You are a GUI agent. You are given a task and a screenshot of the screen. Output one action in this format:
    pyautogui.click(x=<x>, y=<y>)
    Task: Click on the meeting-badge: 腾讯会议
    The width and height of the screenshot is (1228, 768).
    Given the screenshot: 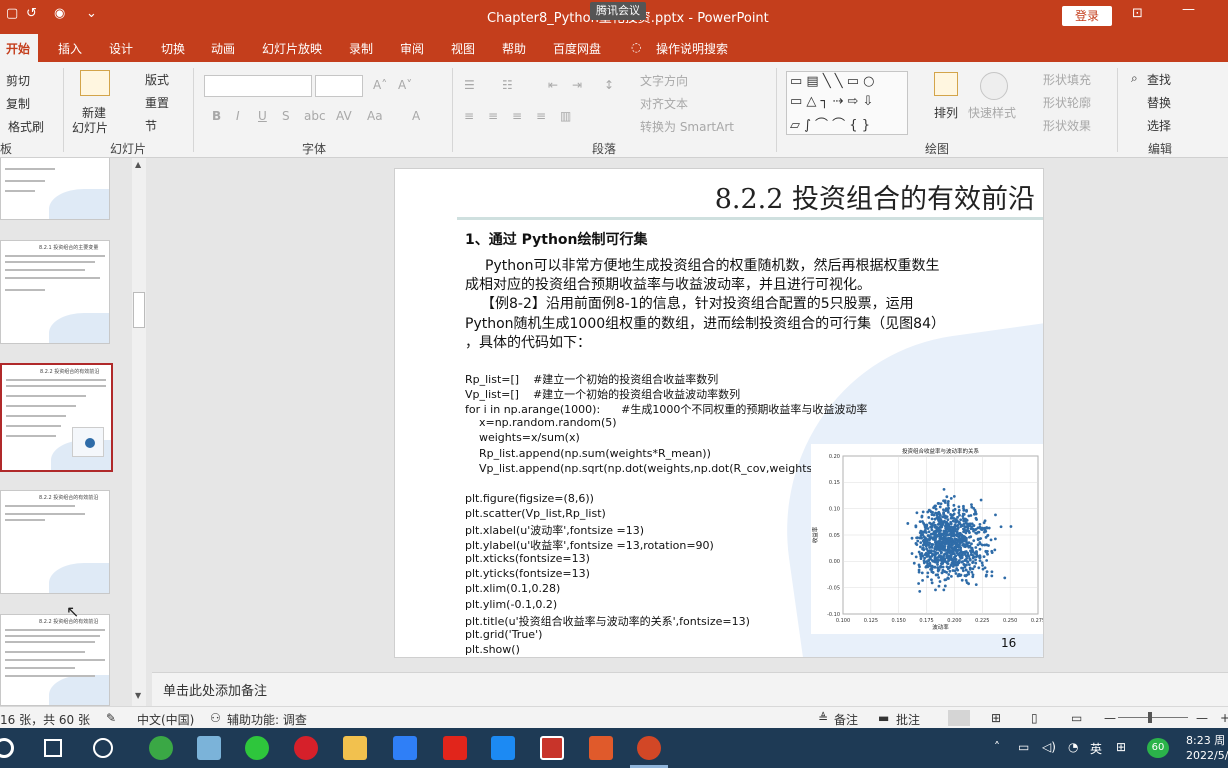 What is the action you would take?
    pyautogui.click(x=618, y=11)
    